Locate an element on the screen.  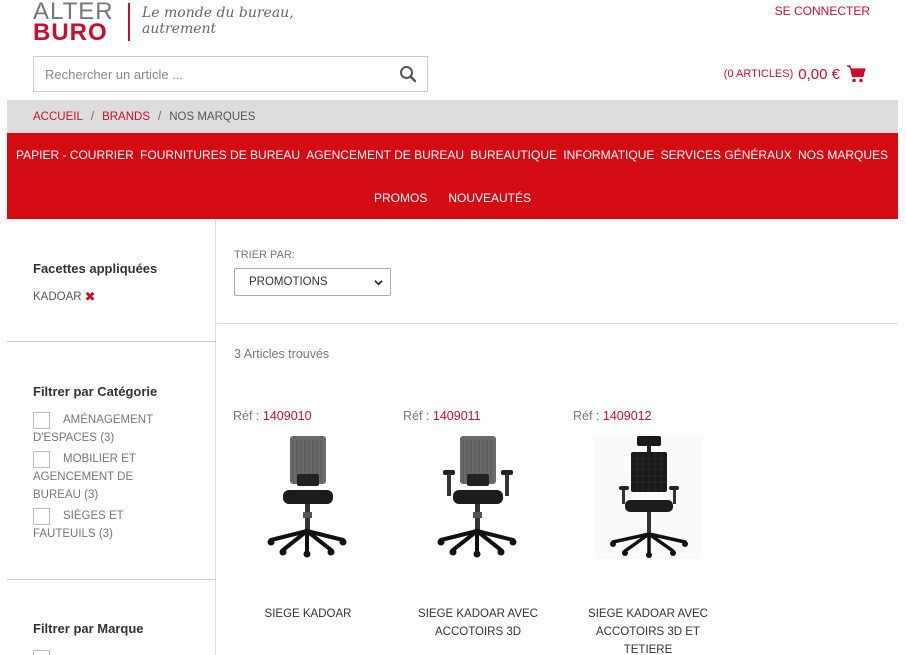
category-label: AMÉNAGEMENT D'ESPACES is located at coordinates (93, 429).